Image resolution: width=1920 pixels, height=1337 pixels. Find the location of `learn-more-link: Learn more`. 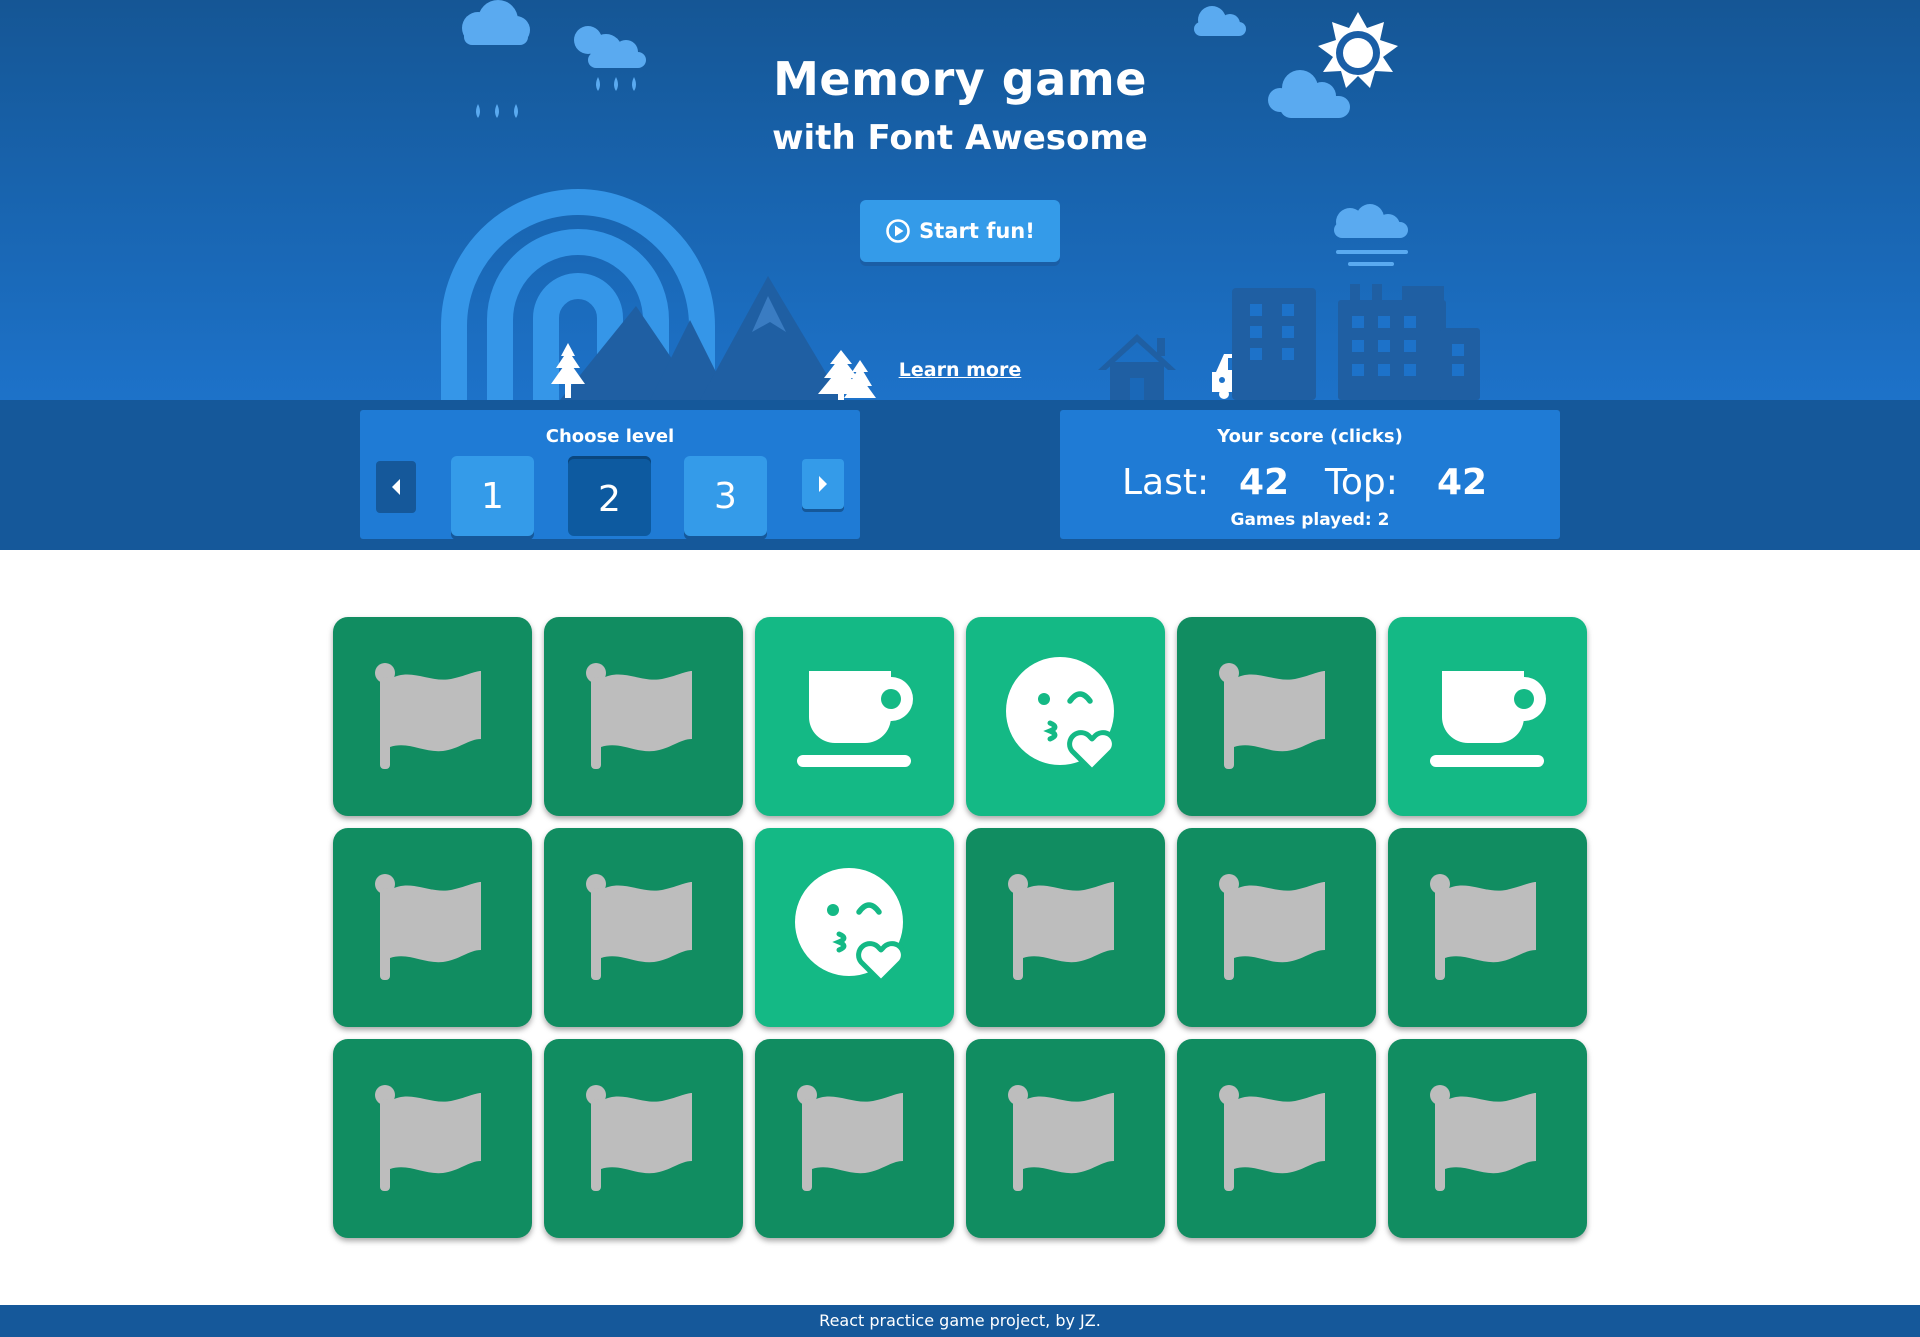

learn-more-link: Learn more is located at coordinates (960, 370).